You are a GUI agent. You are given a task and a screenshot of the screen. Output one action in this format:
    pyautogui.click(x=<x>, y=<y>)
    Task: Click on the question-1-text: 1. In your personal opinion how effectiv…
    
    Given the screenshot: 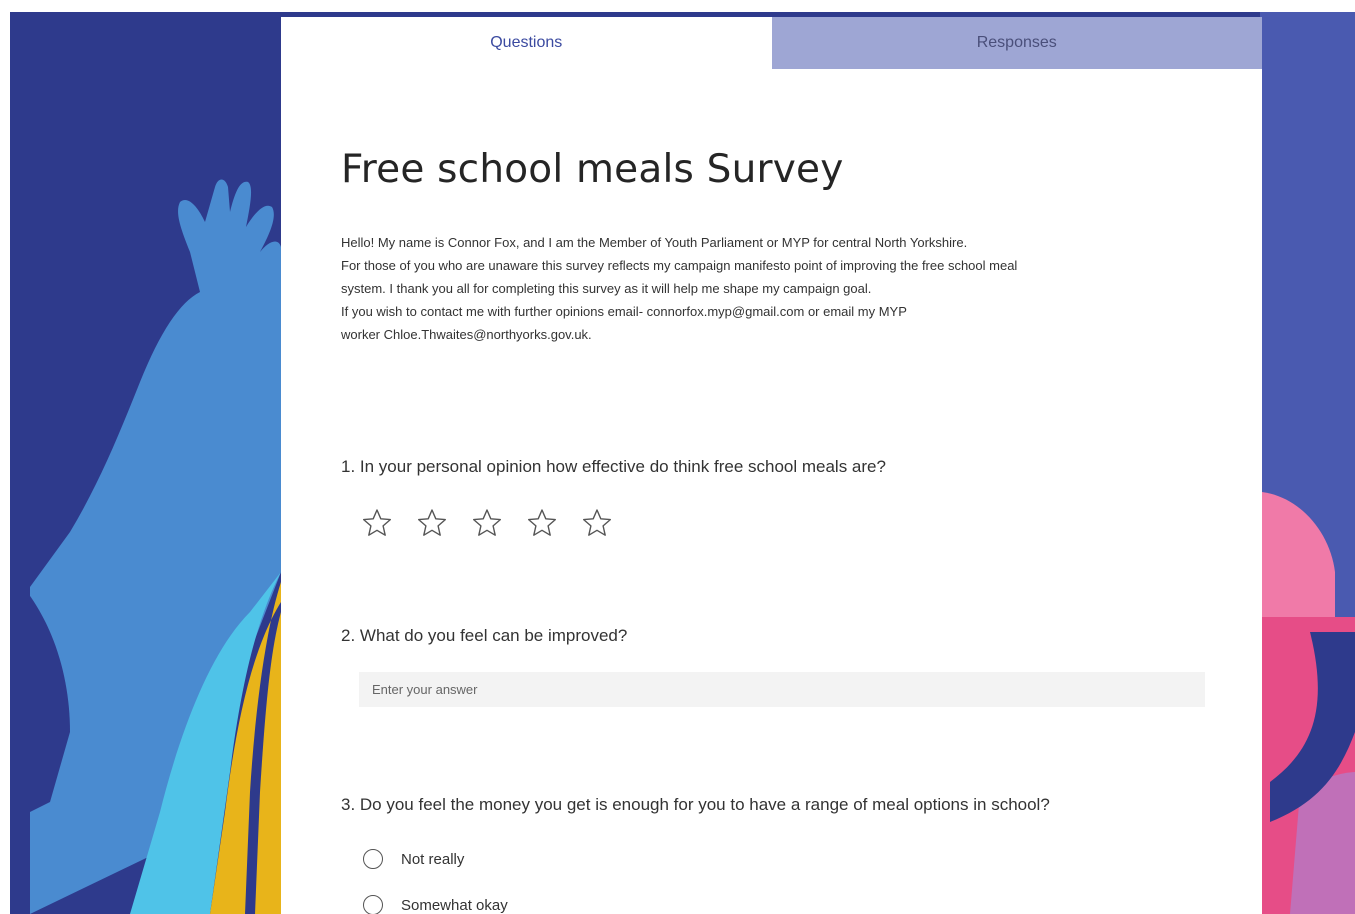 What is the action you would take?
    pyautogui.click(x=613, y=466)
    